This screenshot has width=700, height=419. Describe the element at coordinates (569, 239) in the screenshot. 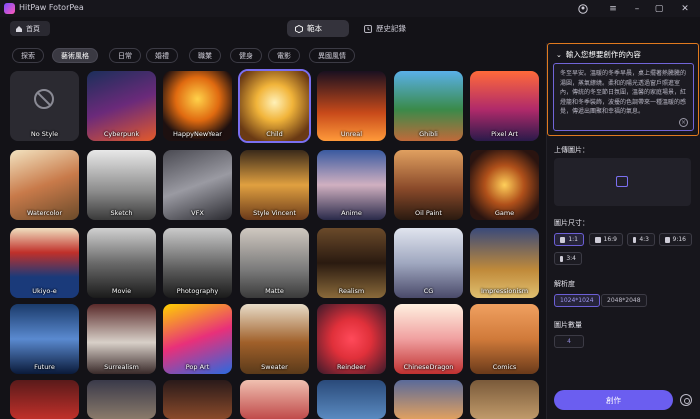

I see `ratio-option: 1:1` at that location.